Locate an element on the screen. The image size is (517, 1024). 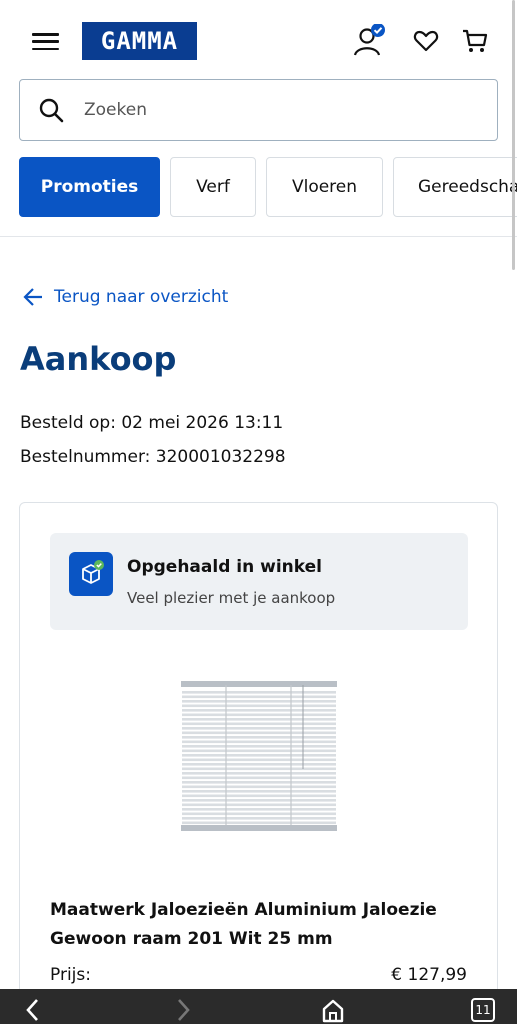
search-icon is located at coordinates (51, 110).